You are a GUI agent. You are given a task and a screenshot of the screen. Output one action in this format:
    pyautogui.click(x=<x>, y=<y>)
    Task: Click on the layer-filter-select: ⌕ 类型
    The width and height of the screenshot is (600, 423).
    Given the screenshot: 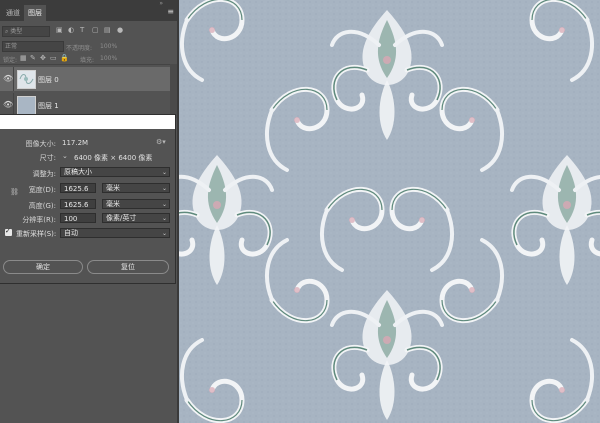 What is the action you would take?
    pyautogui.click(x=26, y=31)
    